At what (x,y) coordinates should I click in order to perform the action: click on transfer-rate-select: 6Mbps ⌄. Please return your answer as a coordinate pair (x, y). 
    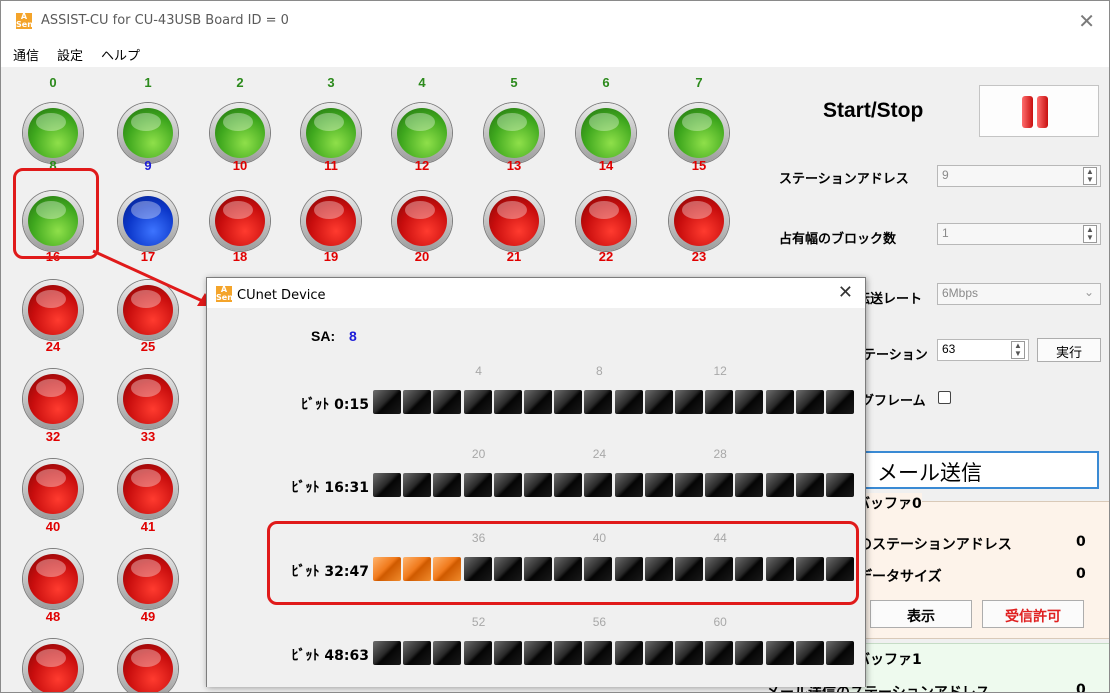
    Looking at the image, I should click on (1019, 294).